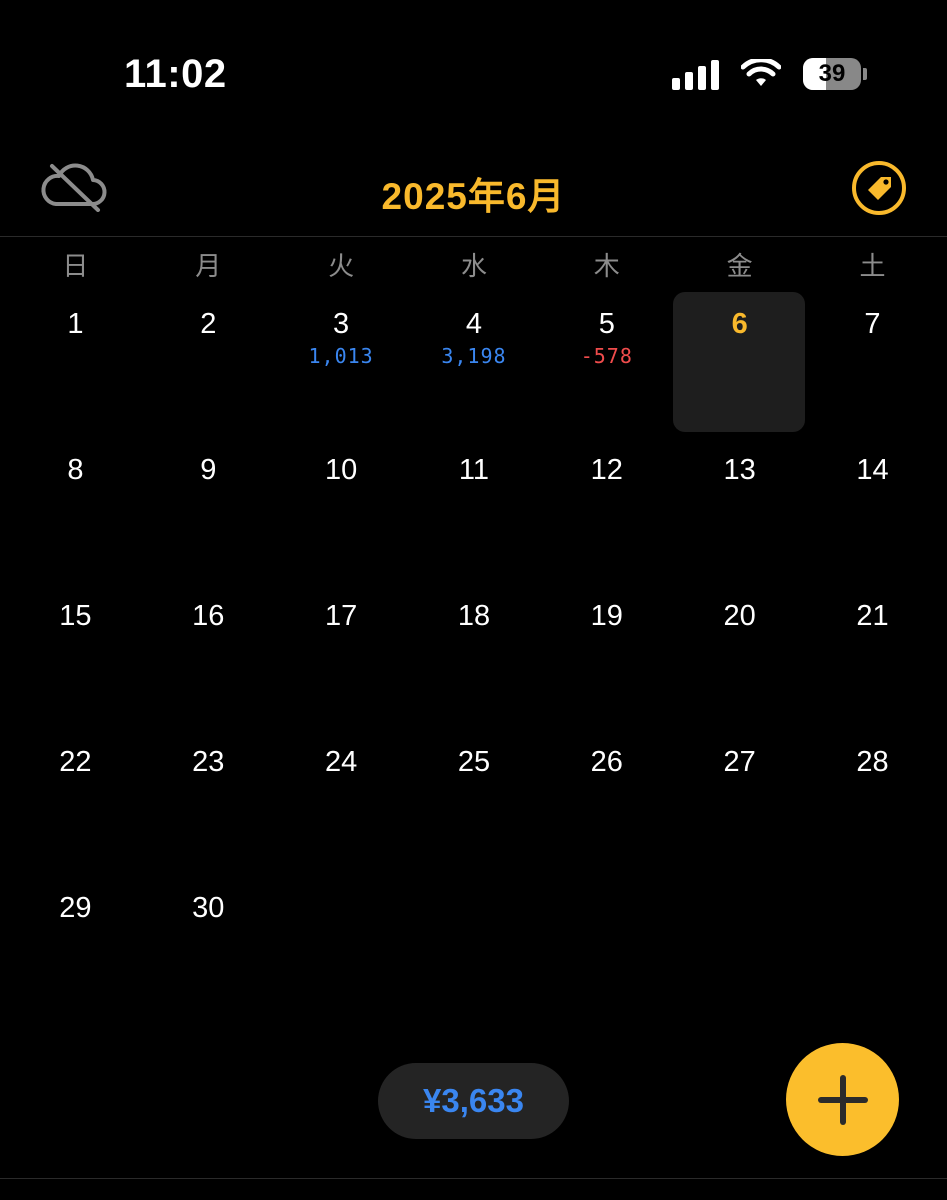 This screenshot has height=1200, width=947. What do you see at coordinates (75, 509) in the screenshot?
I see `day-cell: 8` at bounding box center [75, 509].